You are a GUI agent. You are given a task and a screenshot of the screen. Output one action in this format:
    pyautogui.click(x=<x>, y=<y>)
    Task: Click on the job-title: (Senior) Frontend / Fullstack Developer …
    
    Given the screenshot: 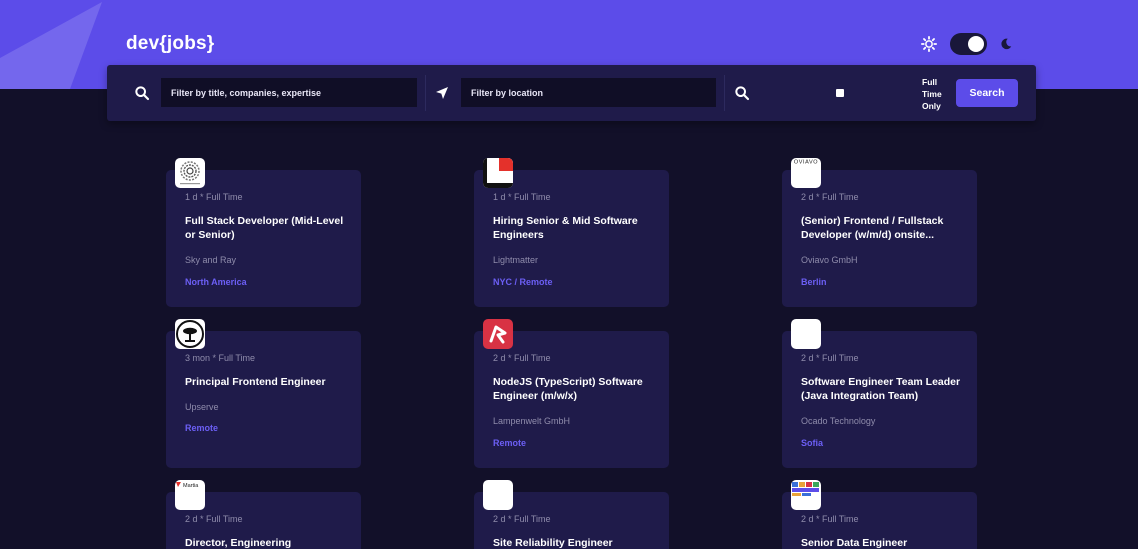 What is the action you would take?
    pyautogui.click(x=886, y=228)
    